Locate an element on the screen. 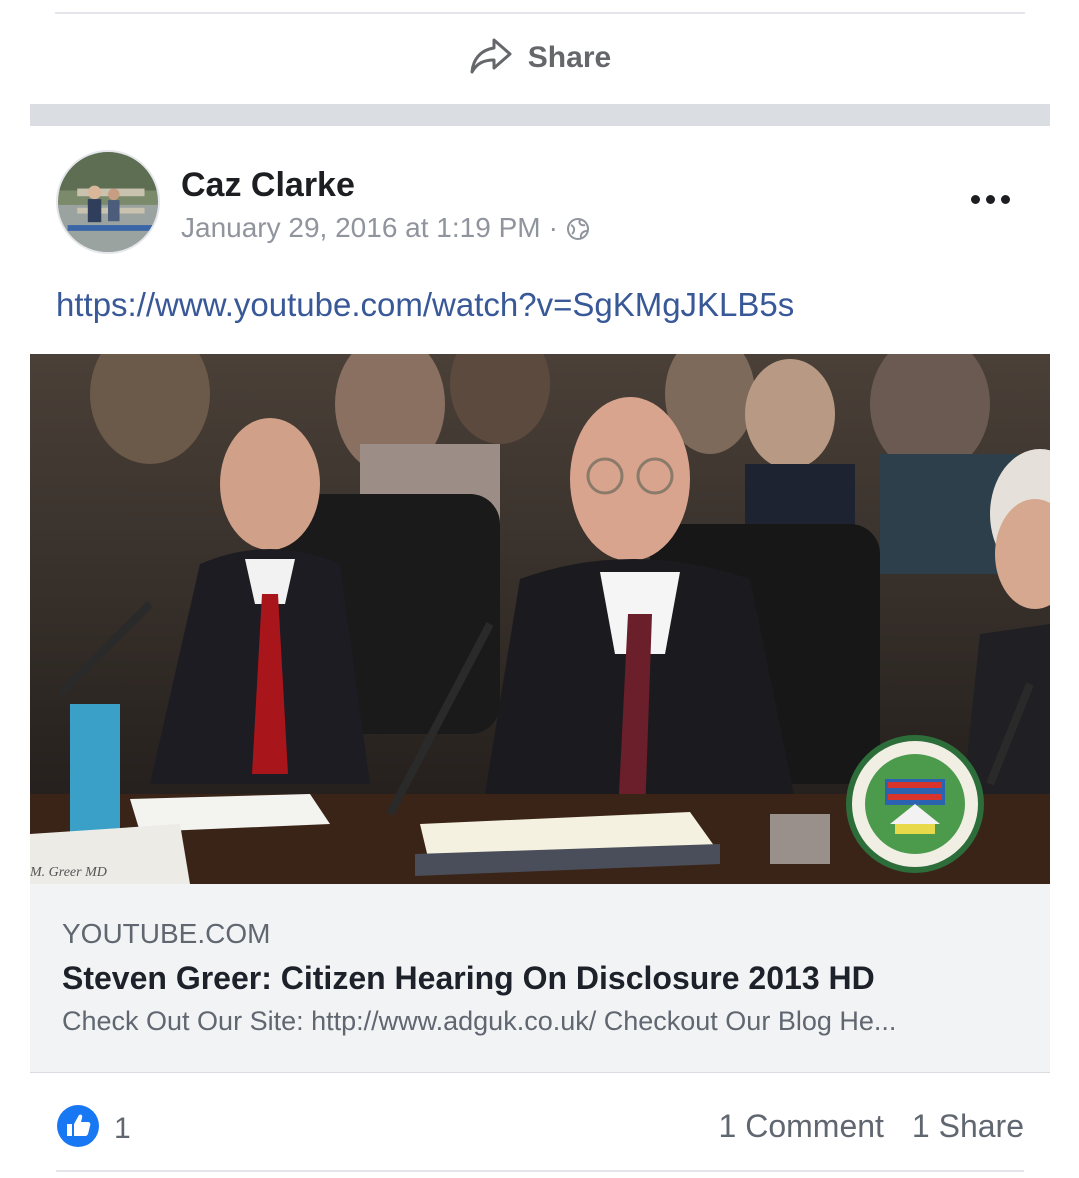  share-count: 1 Share is located at coordinates (968, 1126).